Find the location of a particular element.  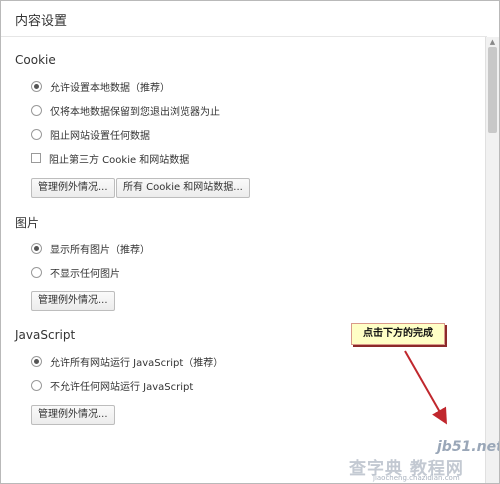

watermark-site: jb51.net is located at coordinates (468, 447).